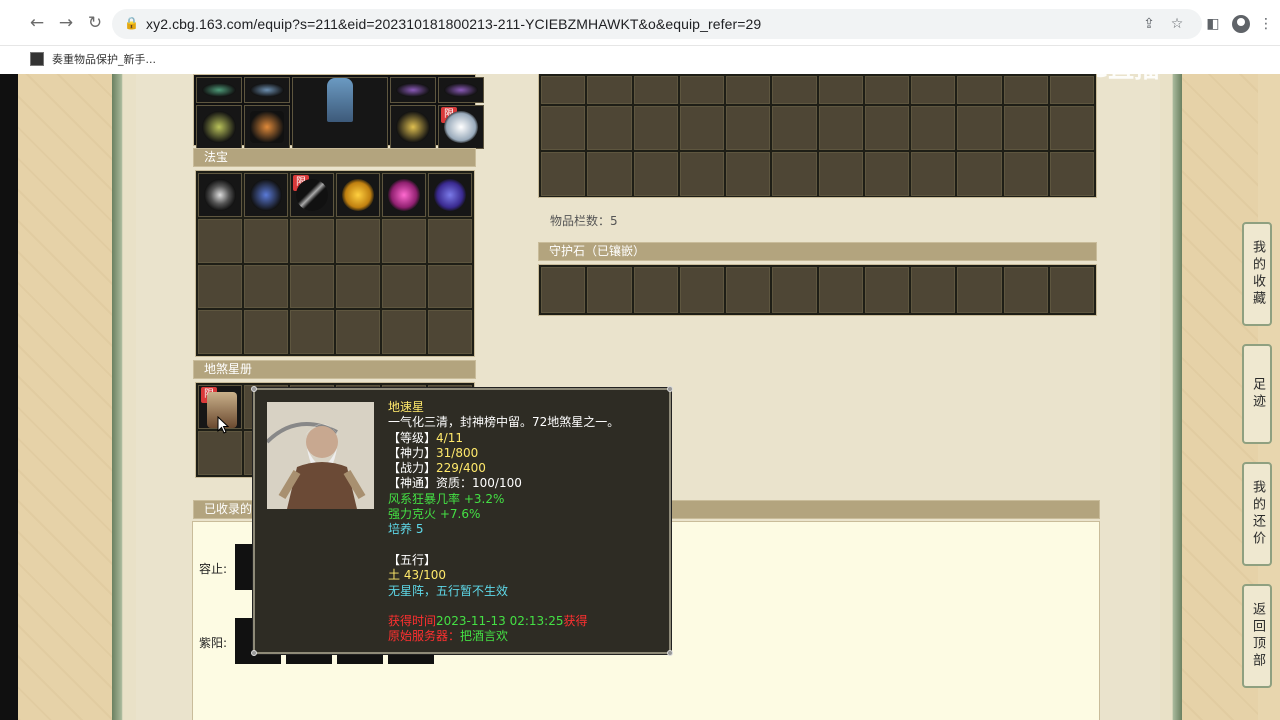  What do you see at coordinates (1241, 24) in the screenshot?
I see `profile-avatar` at bounding box center [1241, 24].